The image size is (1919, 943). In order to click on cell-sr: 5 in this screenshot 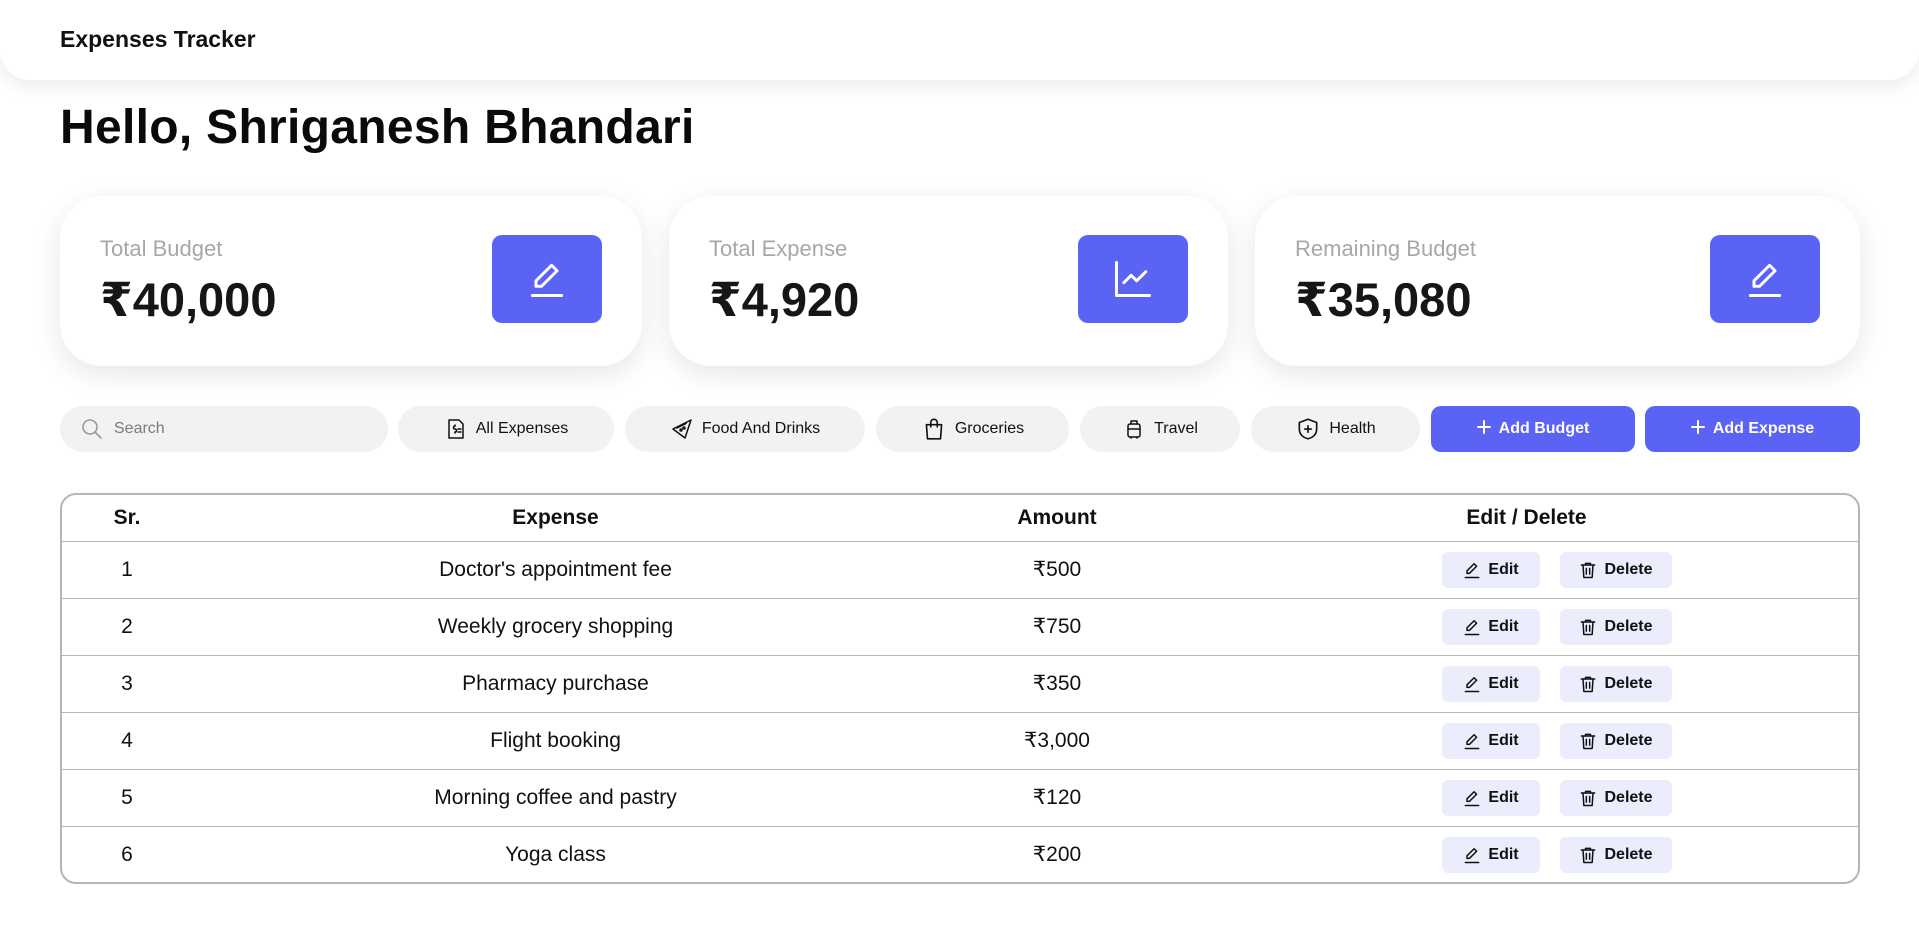, I will do `click(127, 798)`.